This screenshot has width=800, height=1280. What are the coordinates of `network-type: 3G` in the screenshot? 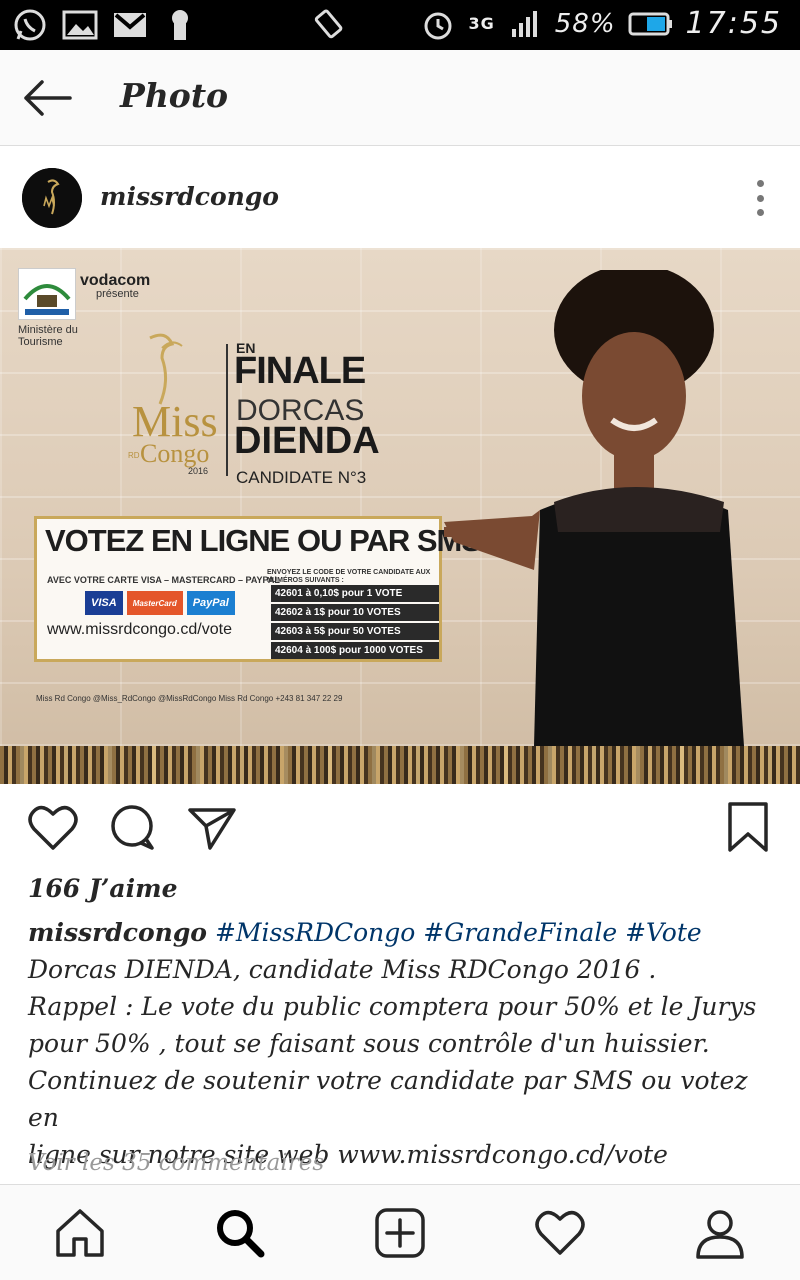 It's located at (481, 23).